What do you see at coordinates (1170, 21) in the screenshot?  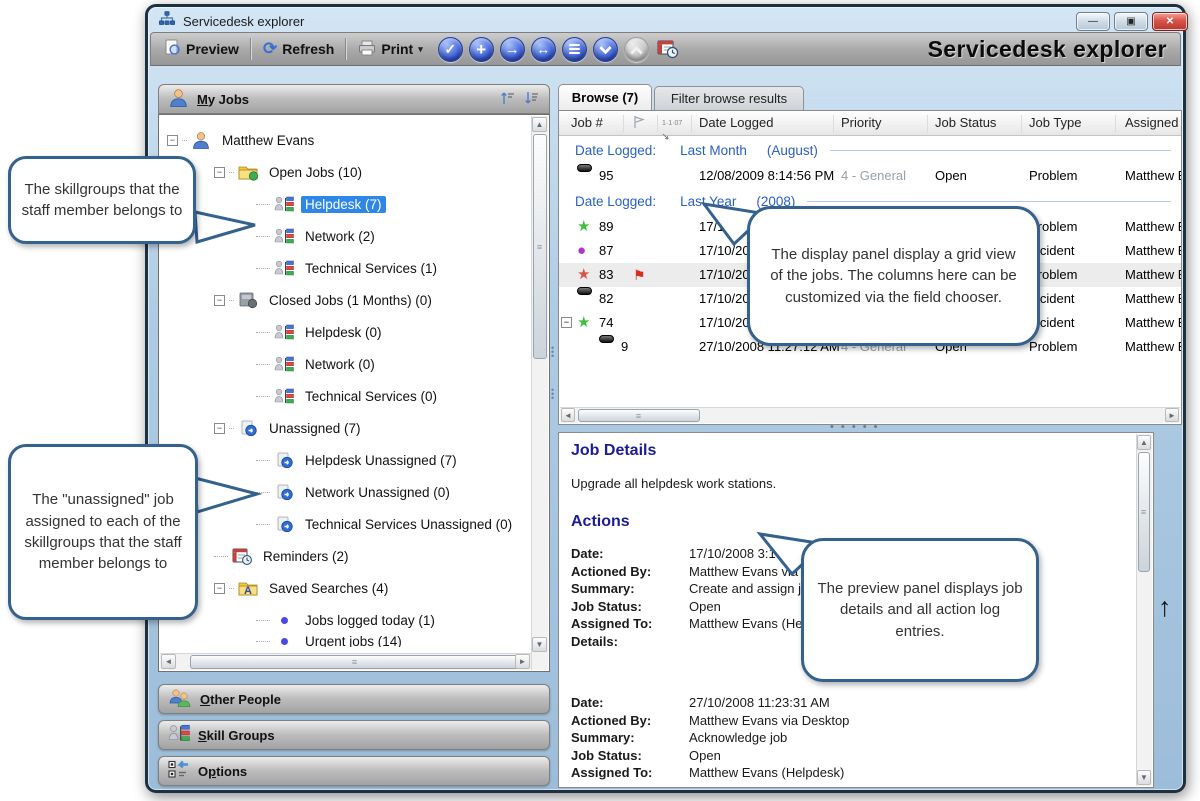 I see `close-button: ✕` at bounding box center [1170, 21].